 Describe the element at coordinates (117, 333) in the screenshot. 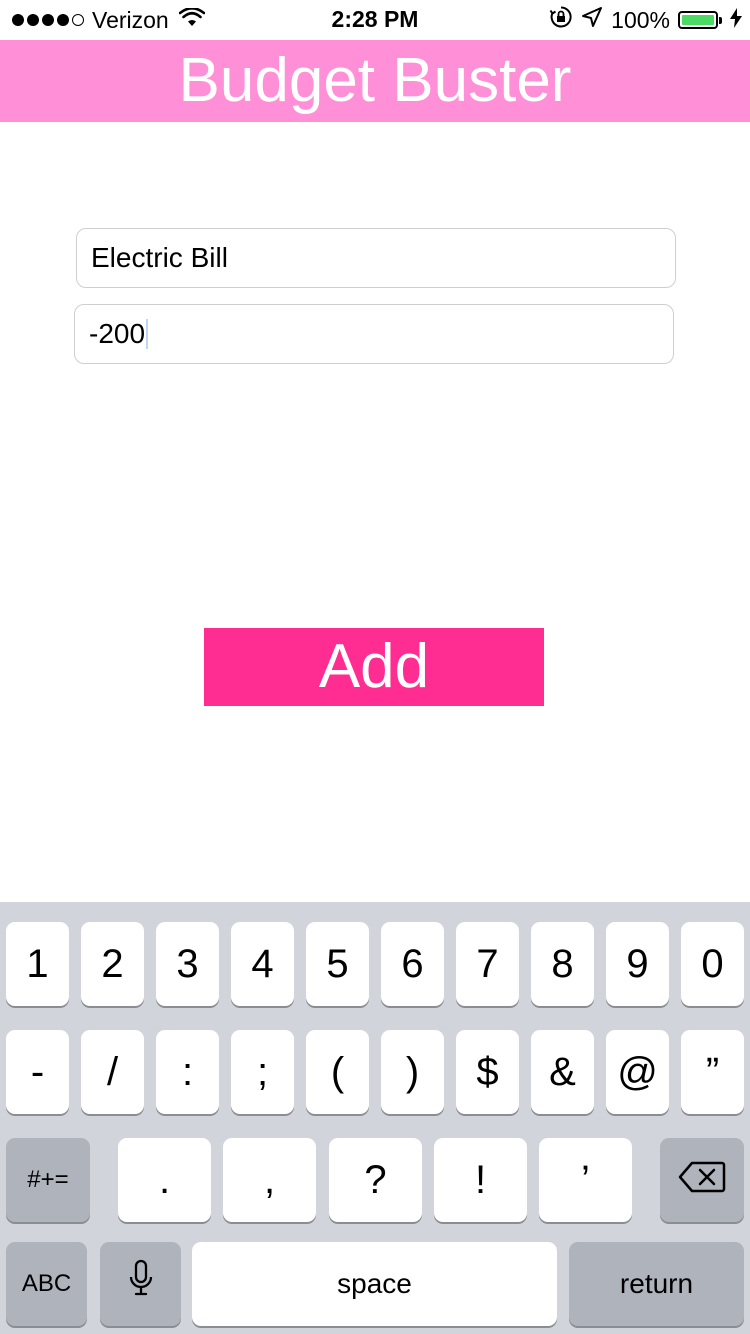

I see `expense-amount-value: -200` at that location.